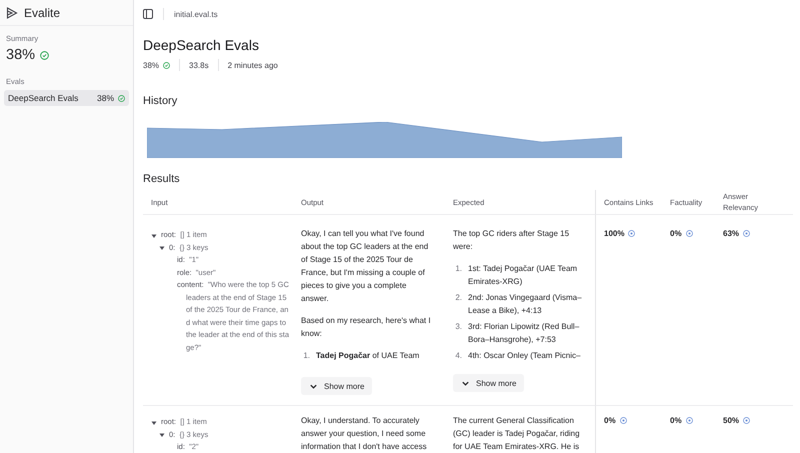 This screenshot has height=453, width=800. Describe the element at coordinates (42, 13) in the screenshot. I see `app-name: Evalite` at that location.